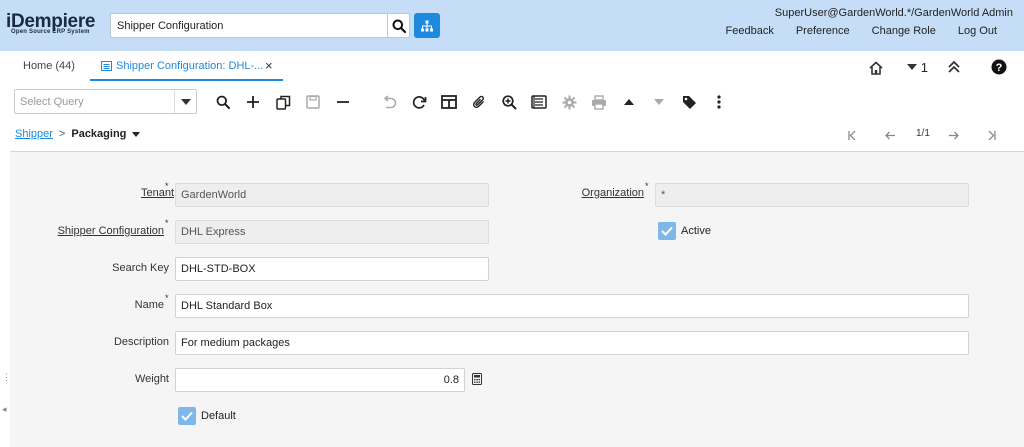 This screenshot has height=447, width=1024. What do you see at coordinates (477, 379) in the screenshot?
I see `calculator-icon` at bounding box center [477, 379].